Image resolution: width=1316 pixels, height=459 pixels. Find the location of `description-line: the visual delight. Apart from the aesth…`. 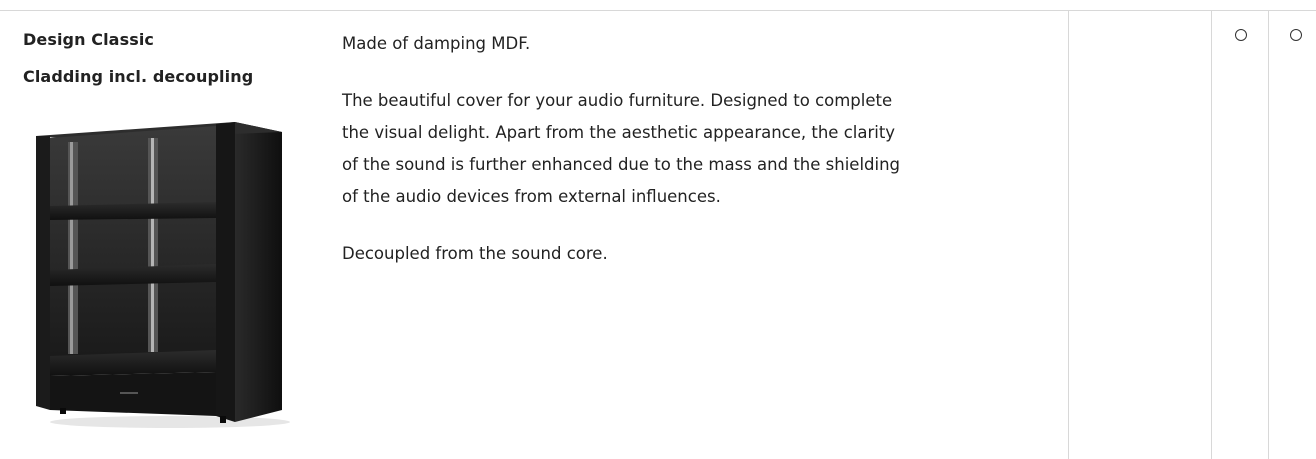

description-line: the visual delight. Apart from the aesth… is located at coordinates (619, 132).